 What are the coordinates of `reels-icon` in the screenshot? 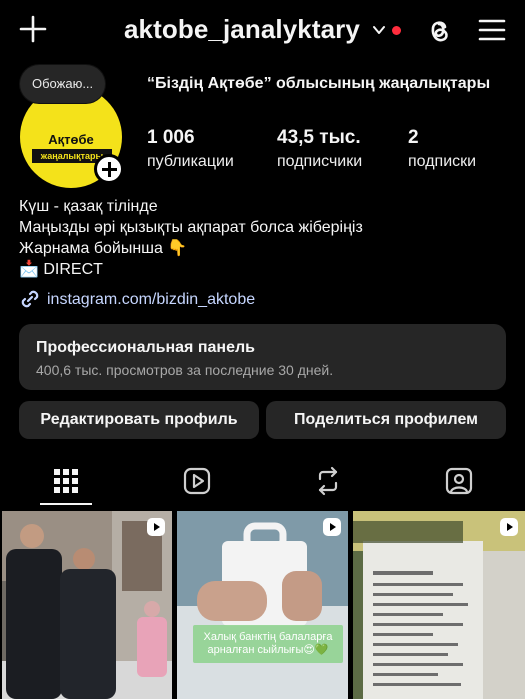 It's located at (197, 481).